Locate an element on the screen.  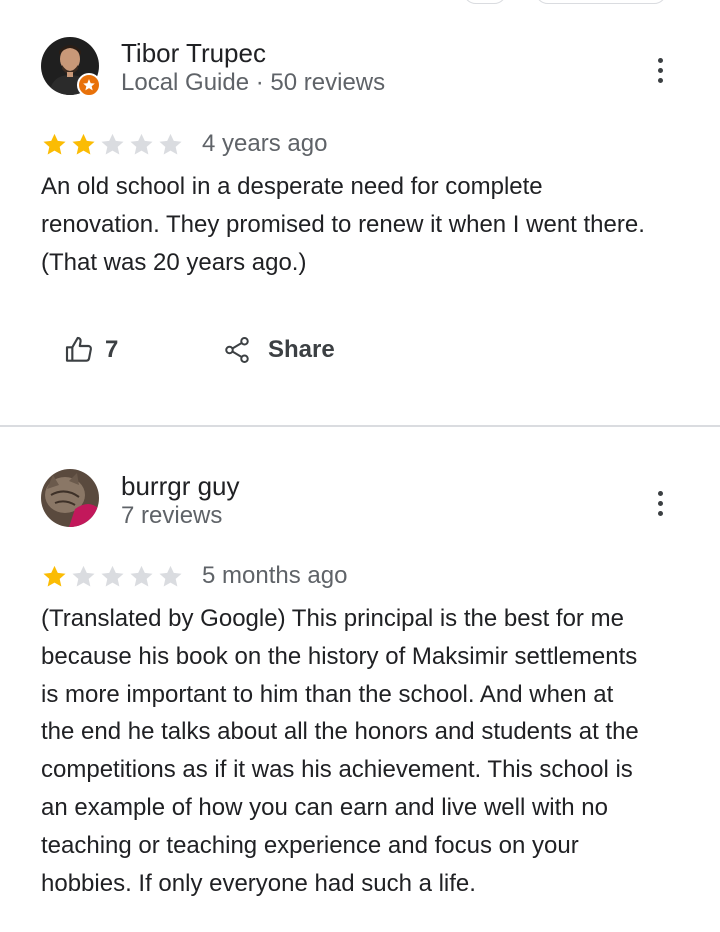
reviewer-name: burrgr guy is located at coordinates (180, 486).